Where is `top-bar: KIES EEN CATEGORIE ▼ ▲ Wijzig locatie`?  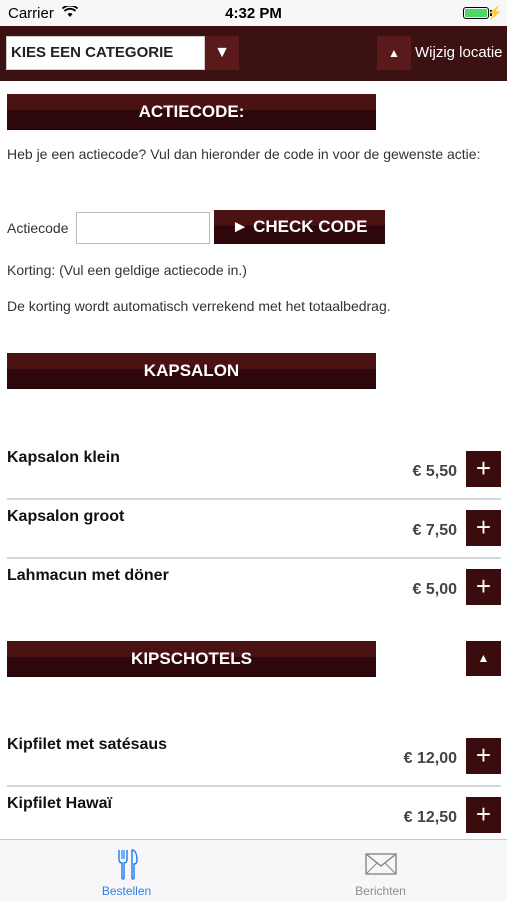 top-bar: KIES EEN CATEGORIE ▼ ▲ Wijzig locatie is located at coordinates (253, 53).